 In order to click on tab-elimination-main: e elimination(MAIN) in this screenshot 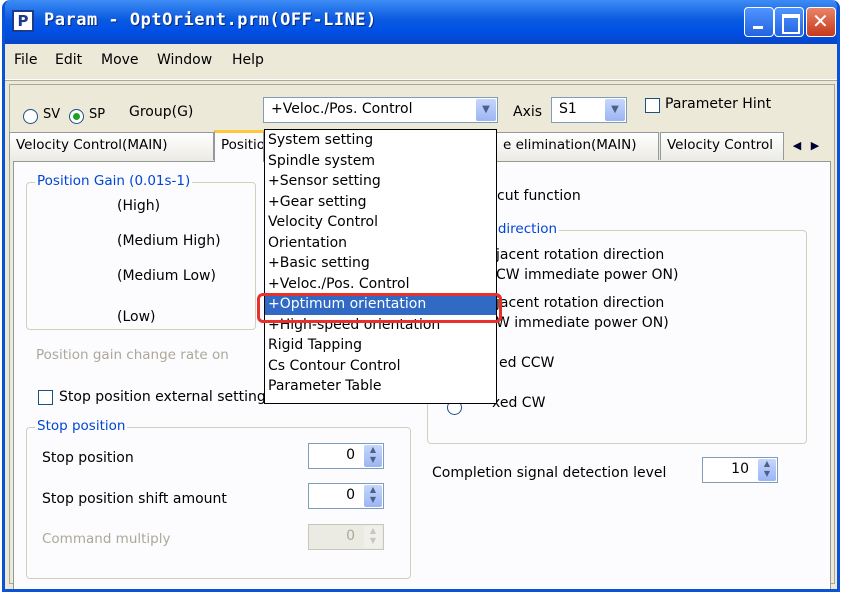, I will do `click(578, 146)`.